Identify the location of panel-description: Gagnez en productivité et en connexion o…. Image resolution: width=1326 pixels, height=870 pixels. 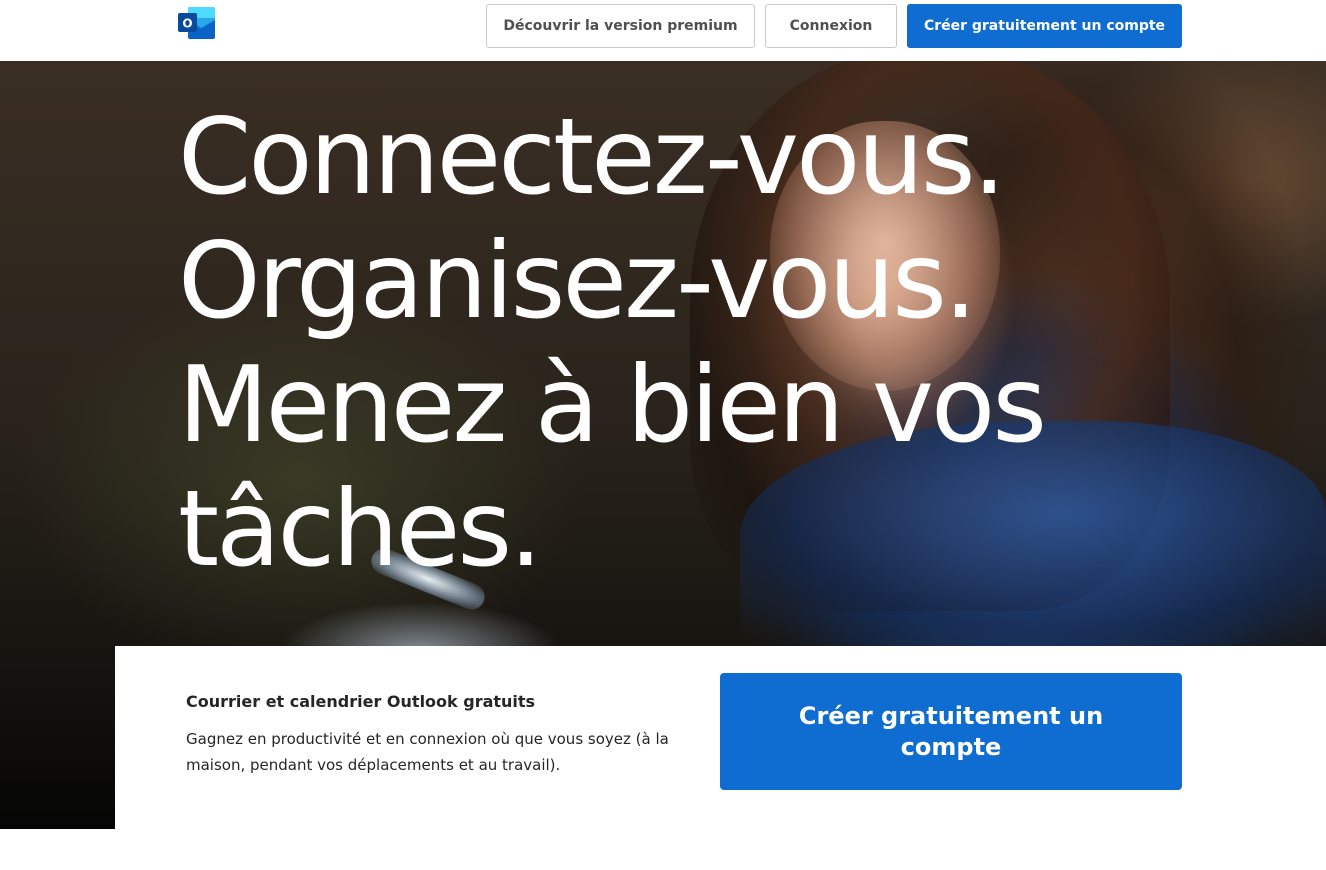
(427, 752).